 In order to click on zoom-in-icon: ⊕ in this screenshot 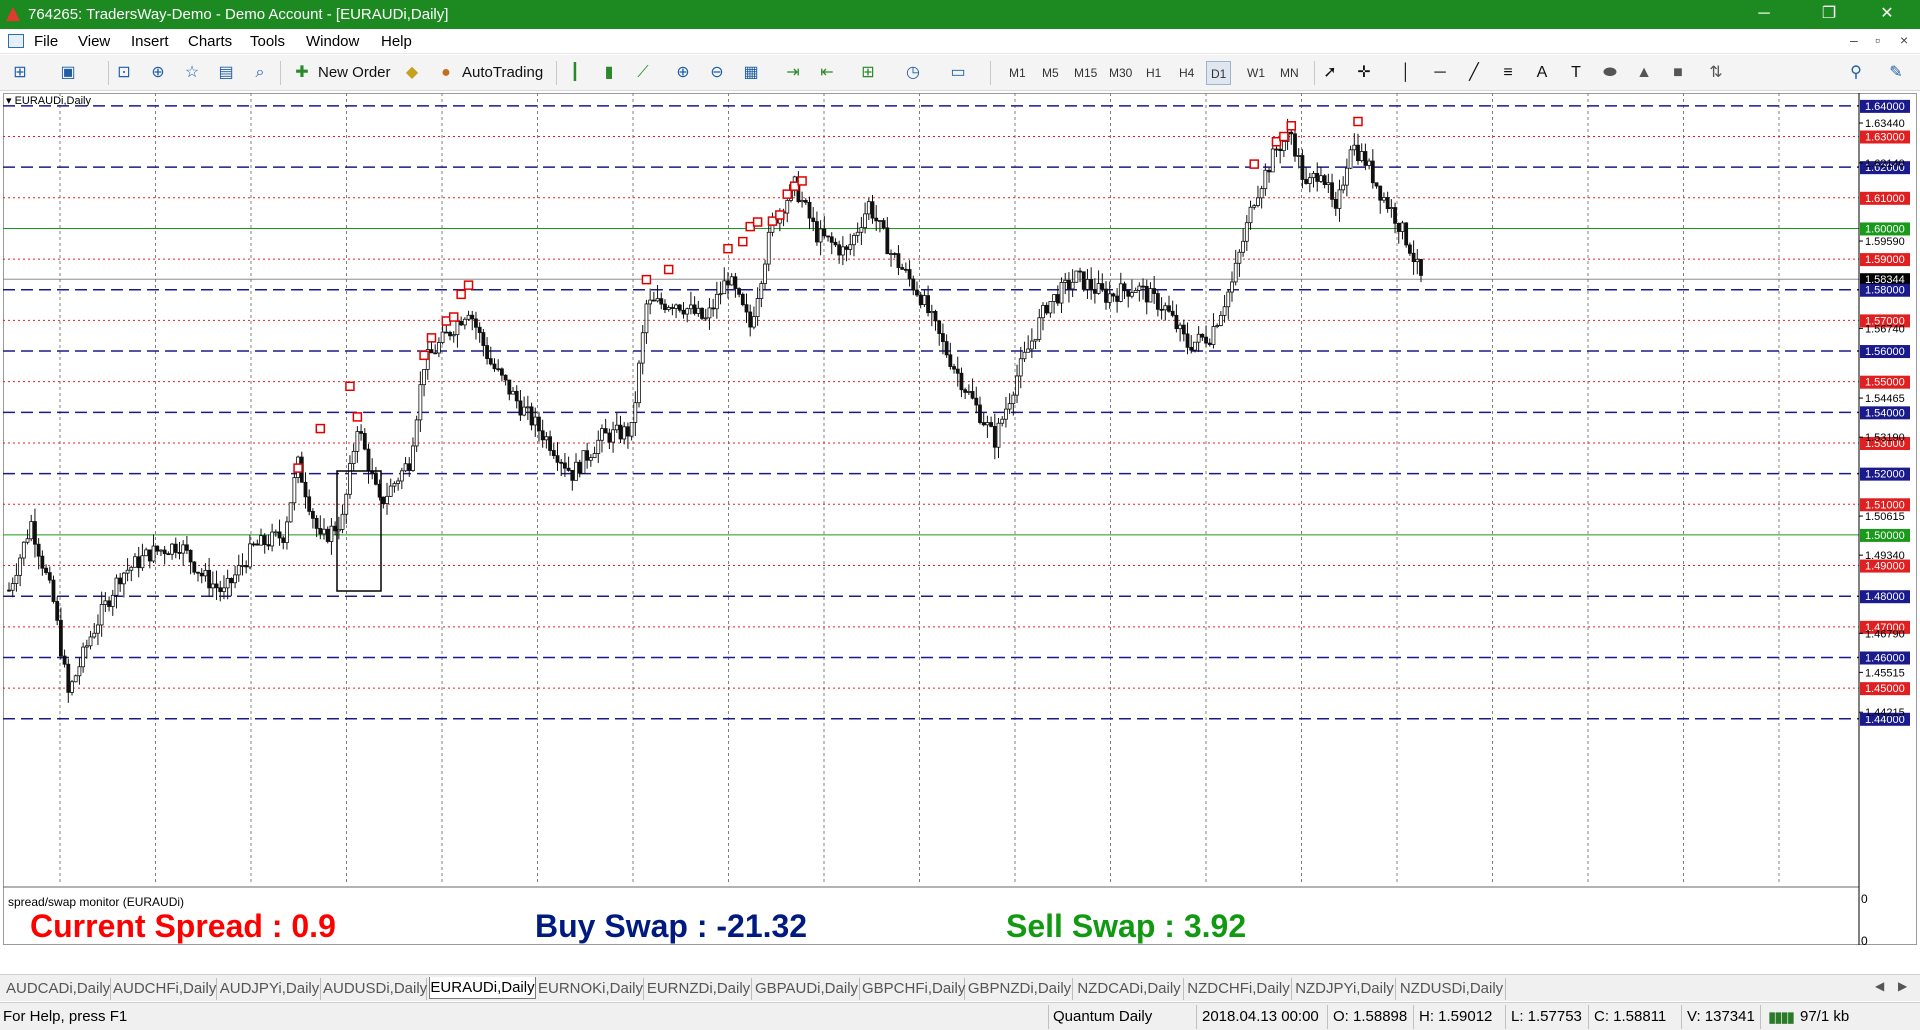, I will do `click(683, 73)`.